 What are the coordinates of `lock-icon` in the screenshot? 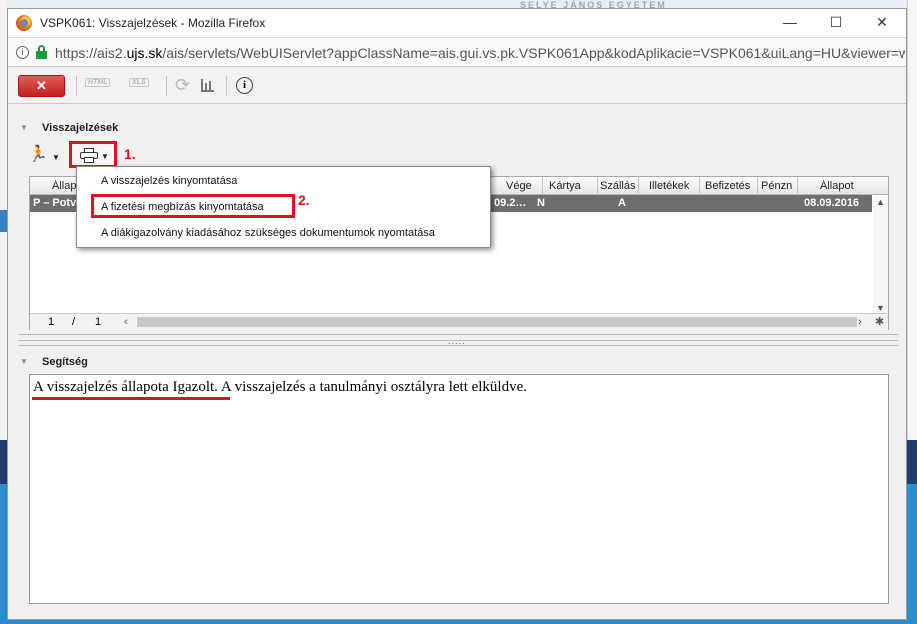 It's located at (41, 52).